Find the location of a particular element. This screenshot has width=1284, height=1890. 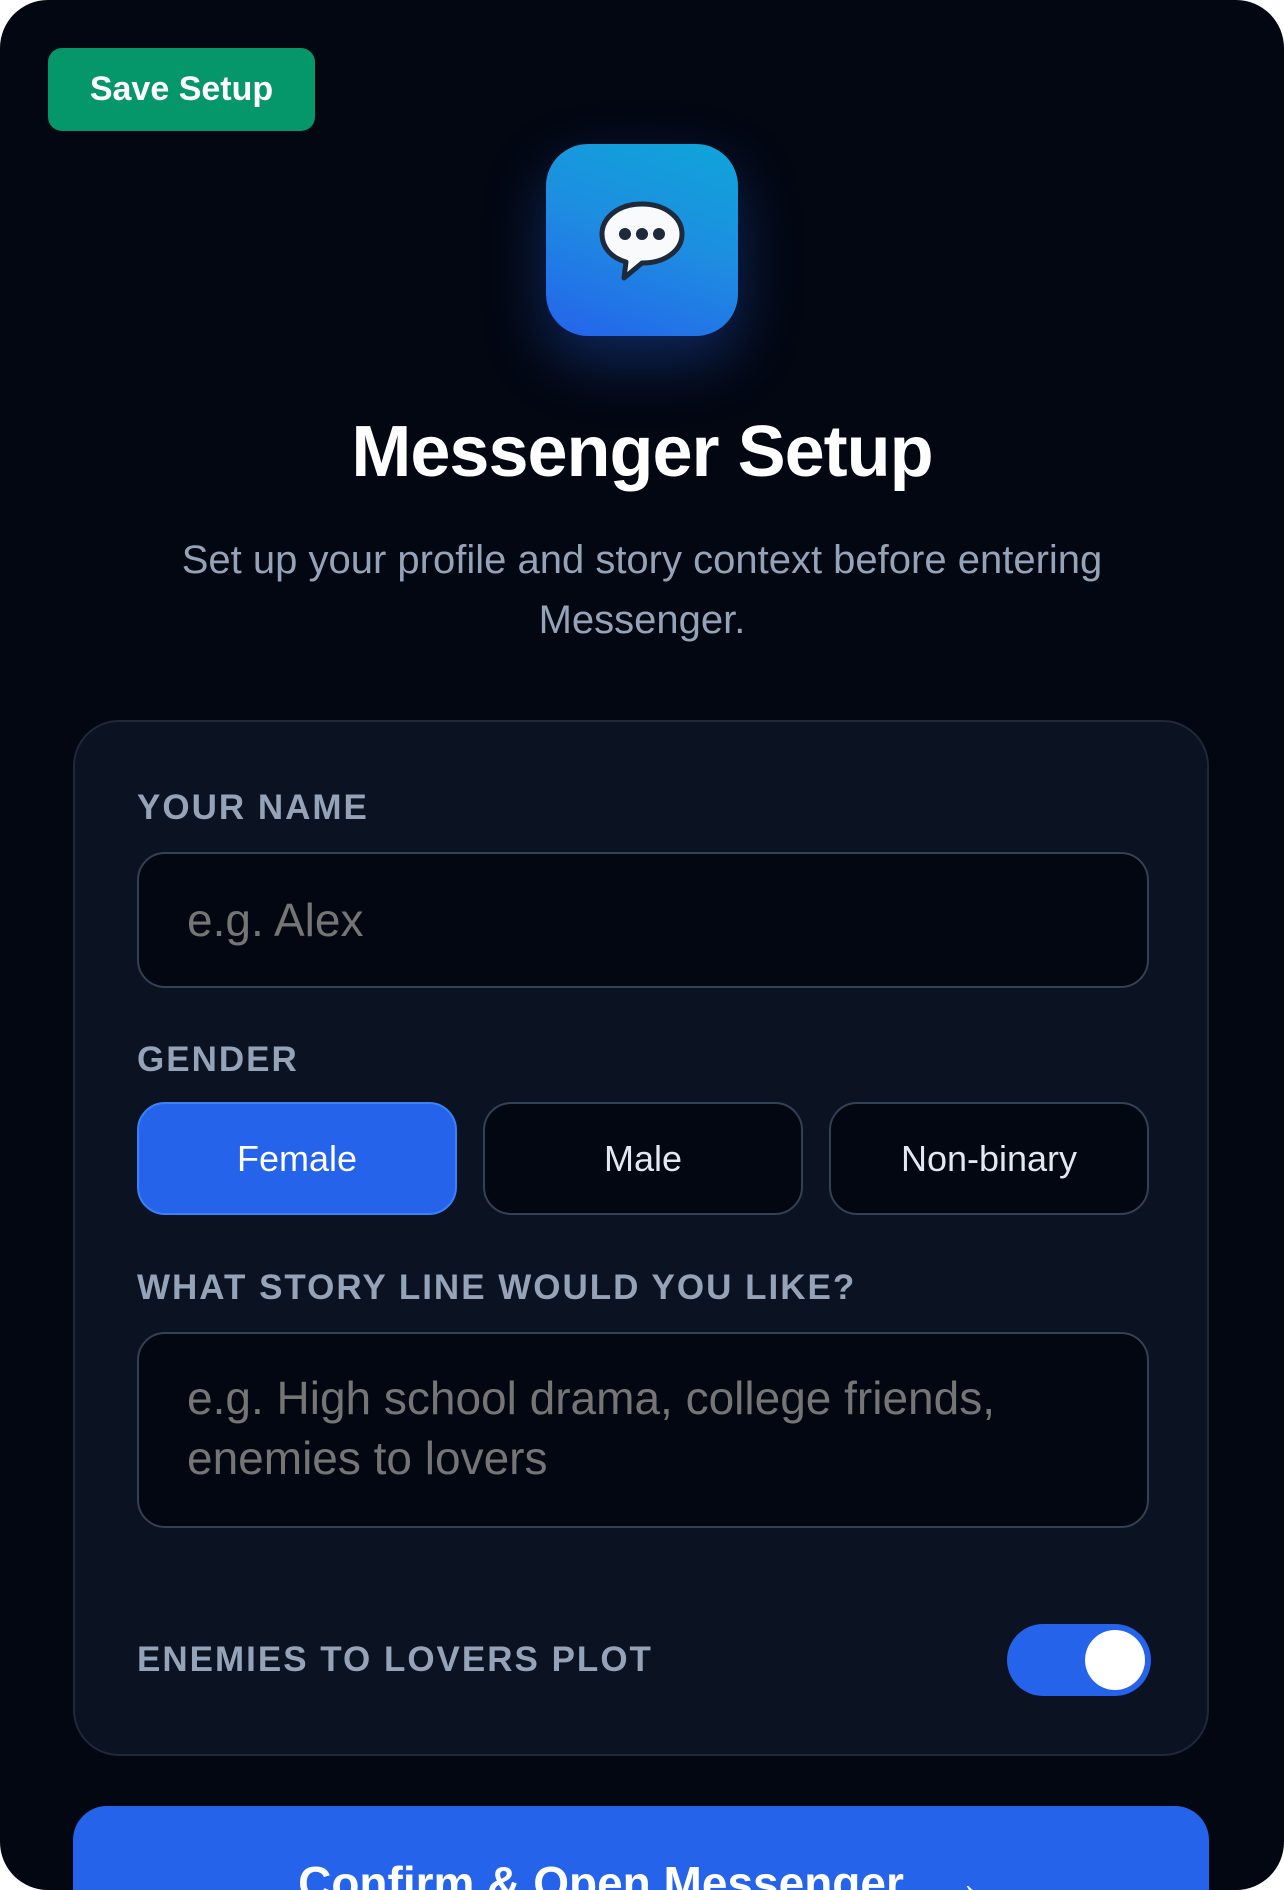

app-icon is located at coordinates (642, 240).